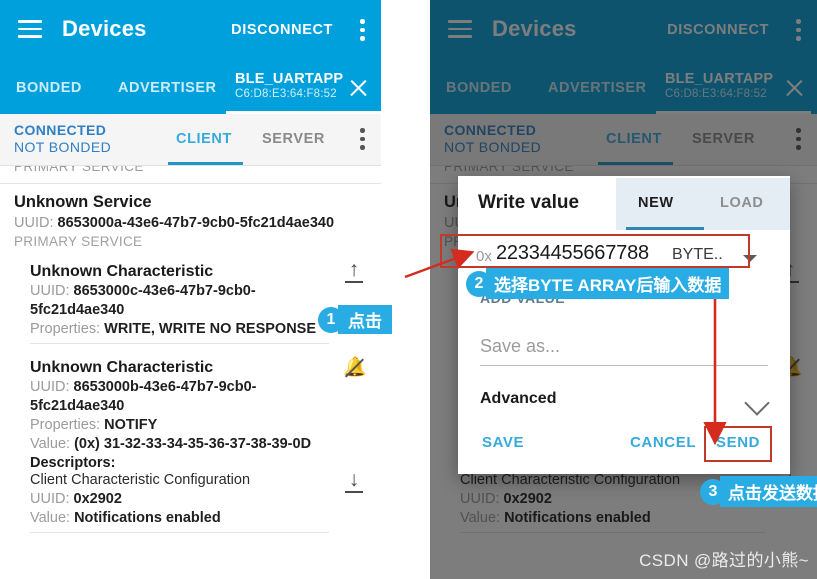 The image size is (817, 579). Describe the element at coordinates (50, 444) in the screenshot. I see `characteristic-value-key: Value:` at that location.